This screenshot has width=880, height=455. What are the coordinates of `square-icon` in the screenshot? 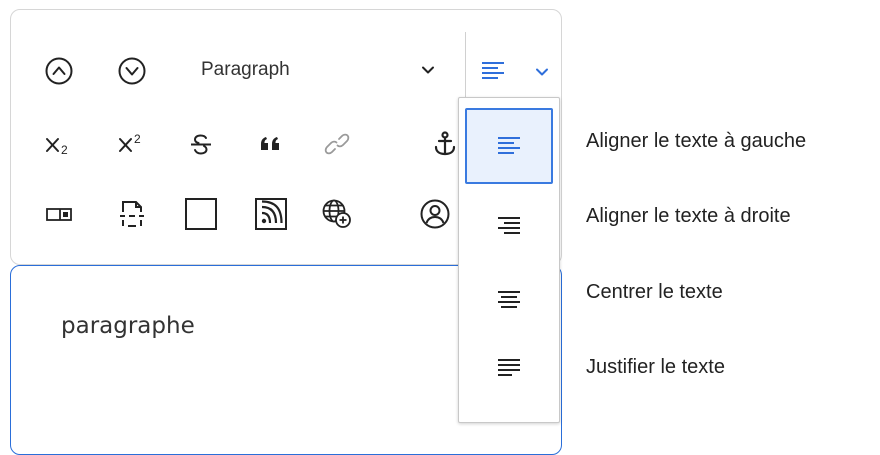 It's located at (201, 214).